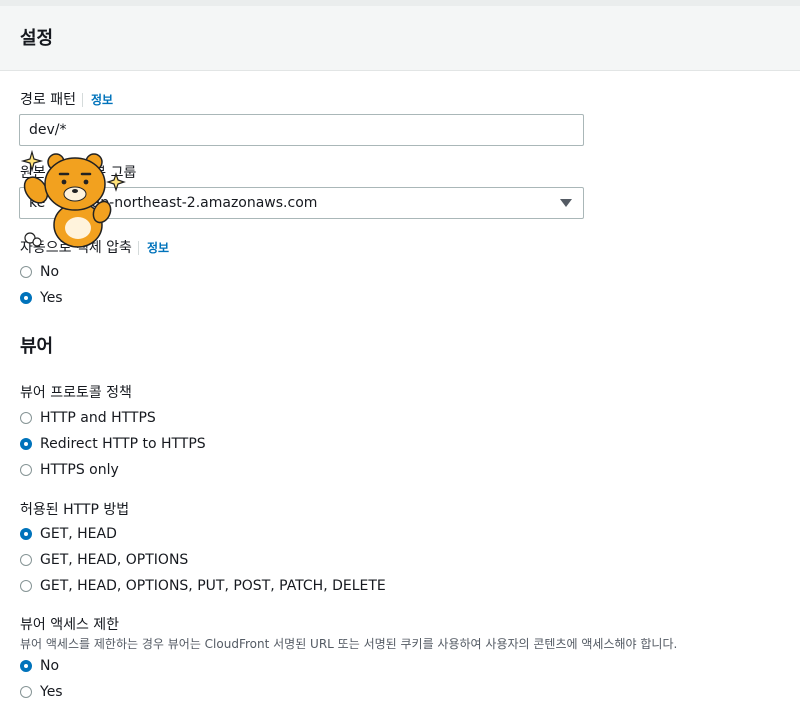 This screenshot has width=800, height=714. Describe the element at coordinates (153, 248) in the screenshot. I see `compress-info-link: 정보` at that location.